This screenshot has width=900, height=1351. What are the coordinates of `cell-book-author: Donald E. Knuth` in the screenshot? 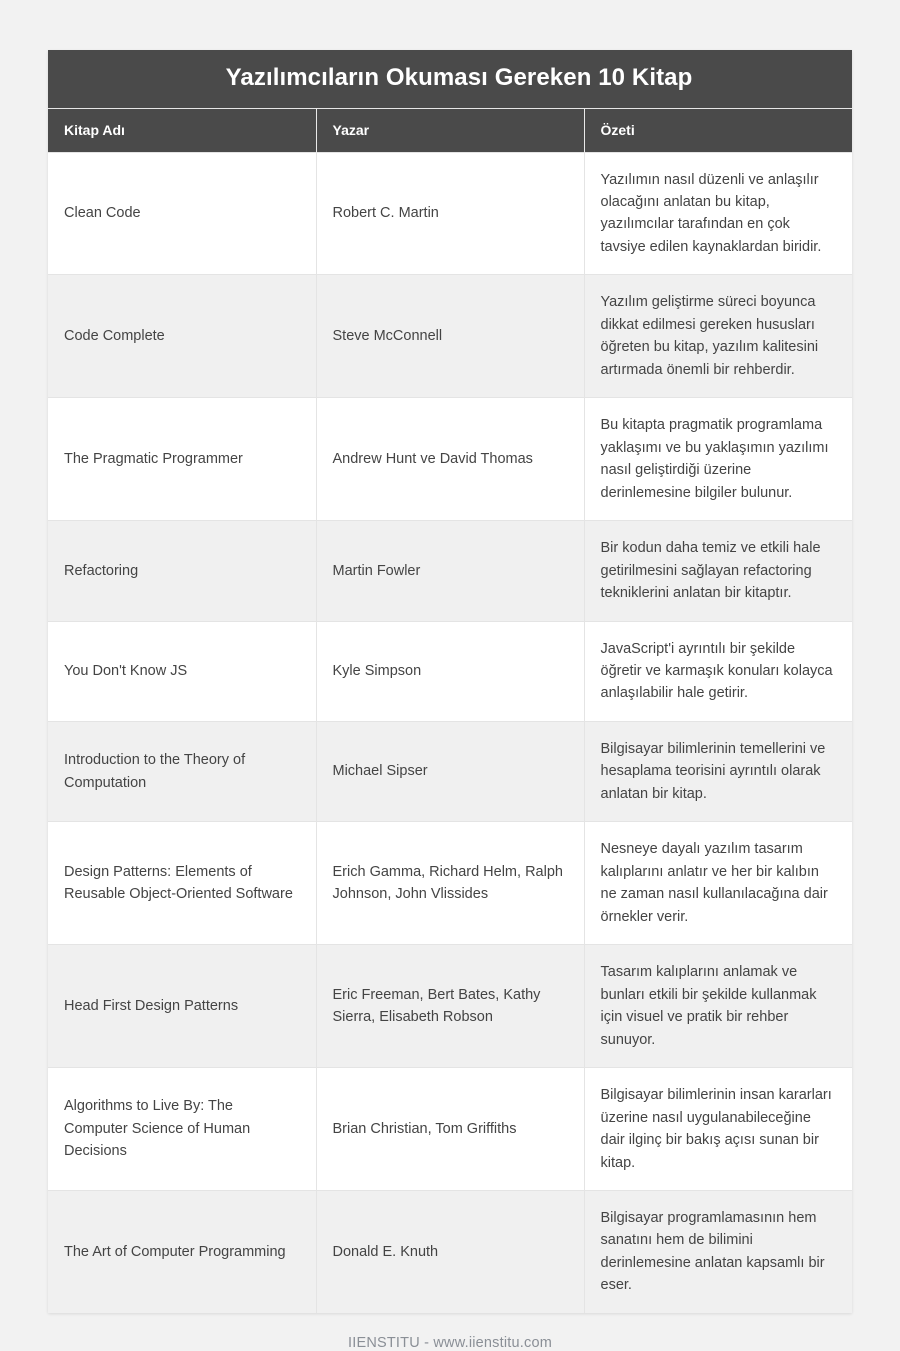 It's located at (450, 1251).